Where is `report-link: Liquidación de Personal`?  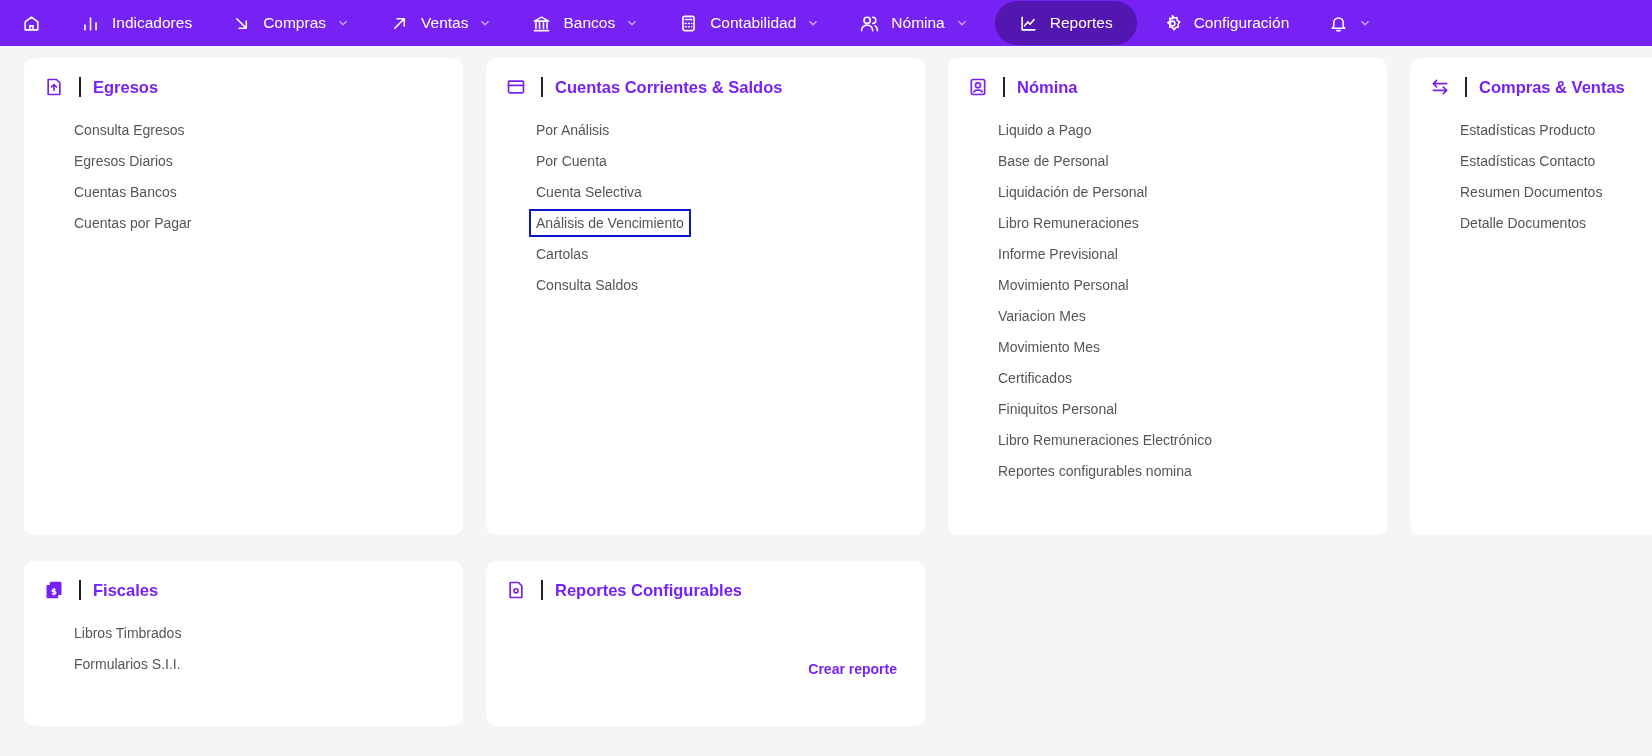 report-link: Liquidación de Personal is located at coordinates (1073, 191).